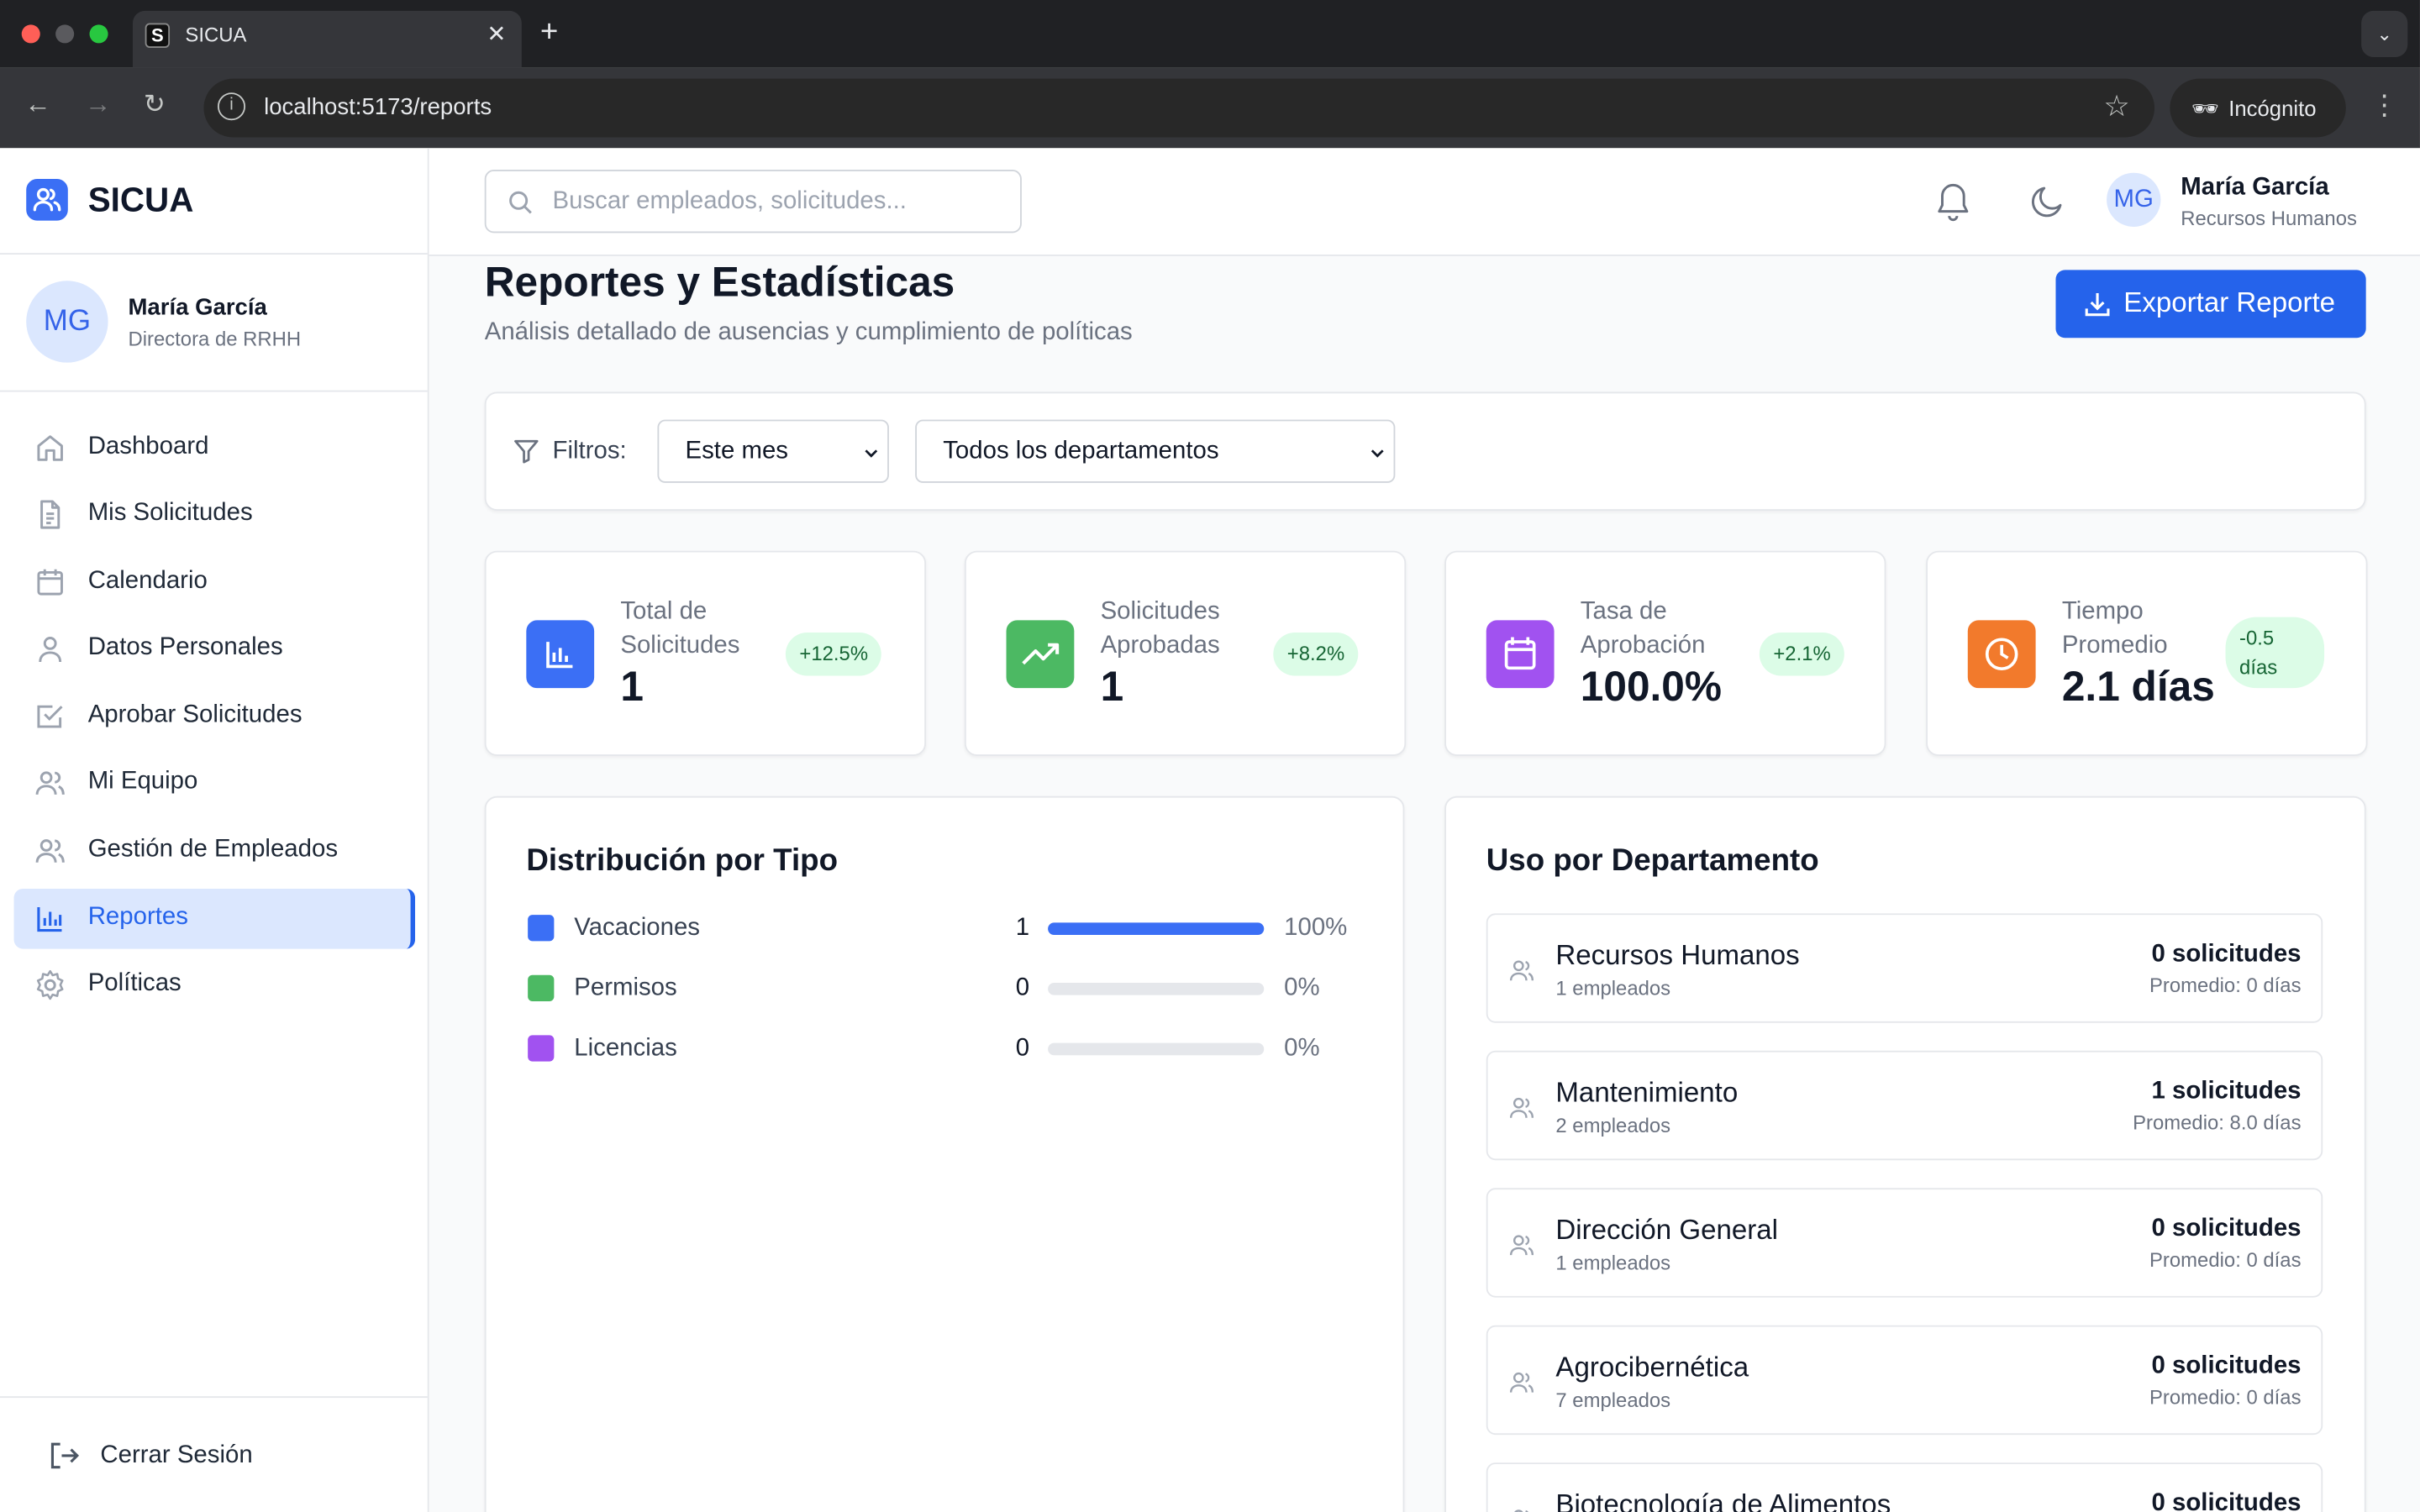 This screenshot has width=2420, height=1512. What do you see at coordinates (944, 1049) in the screenshot?
I see `distribution-row: Licencias 0 0%` at bounding box center [944, 1049].